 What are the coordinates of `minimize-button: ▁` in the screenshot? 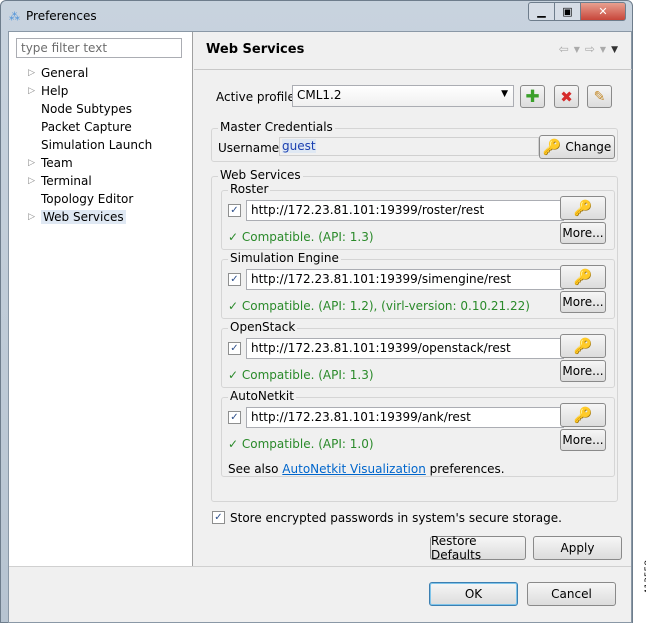 It's located at (541, 11).